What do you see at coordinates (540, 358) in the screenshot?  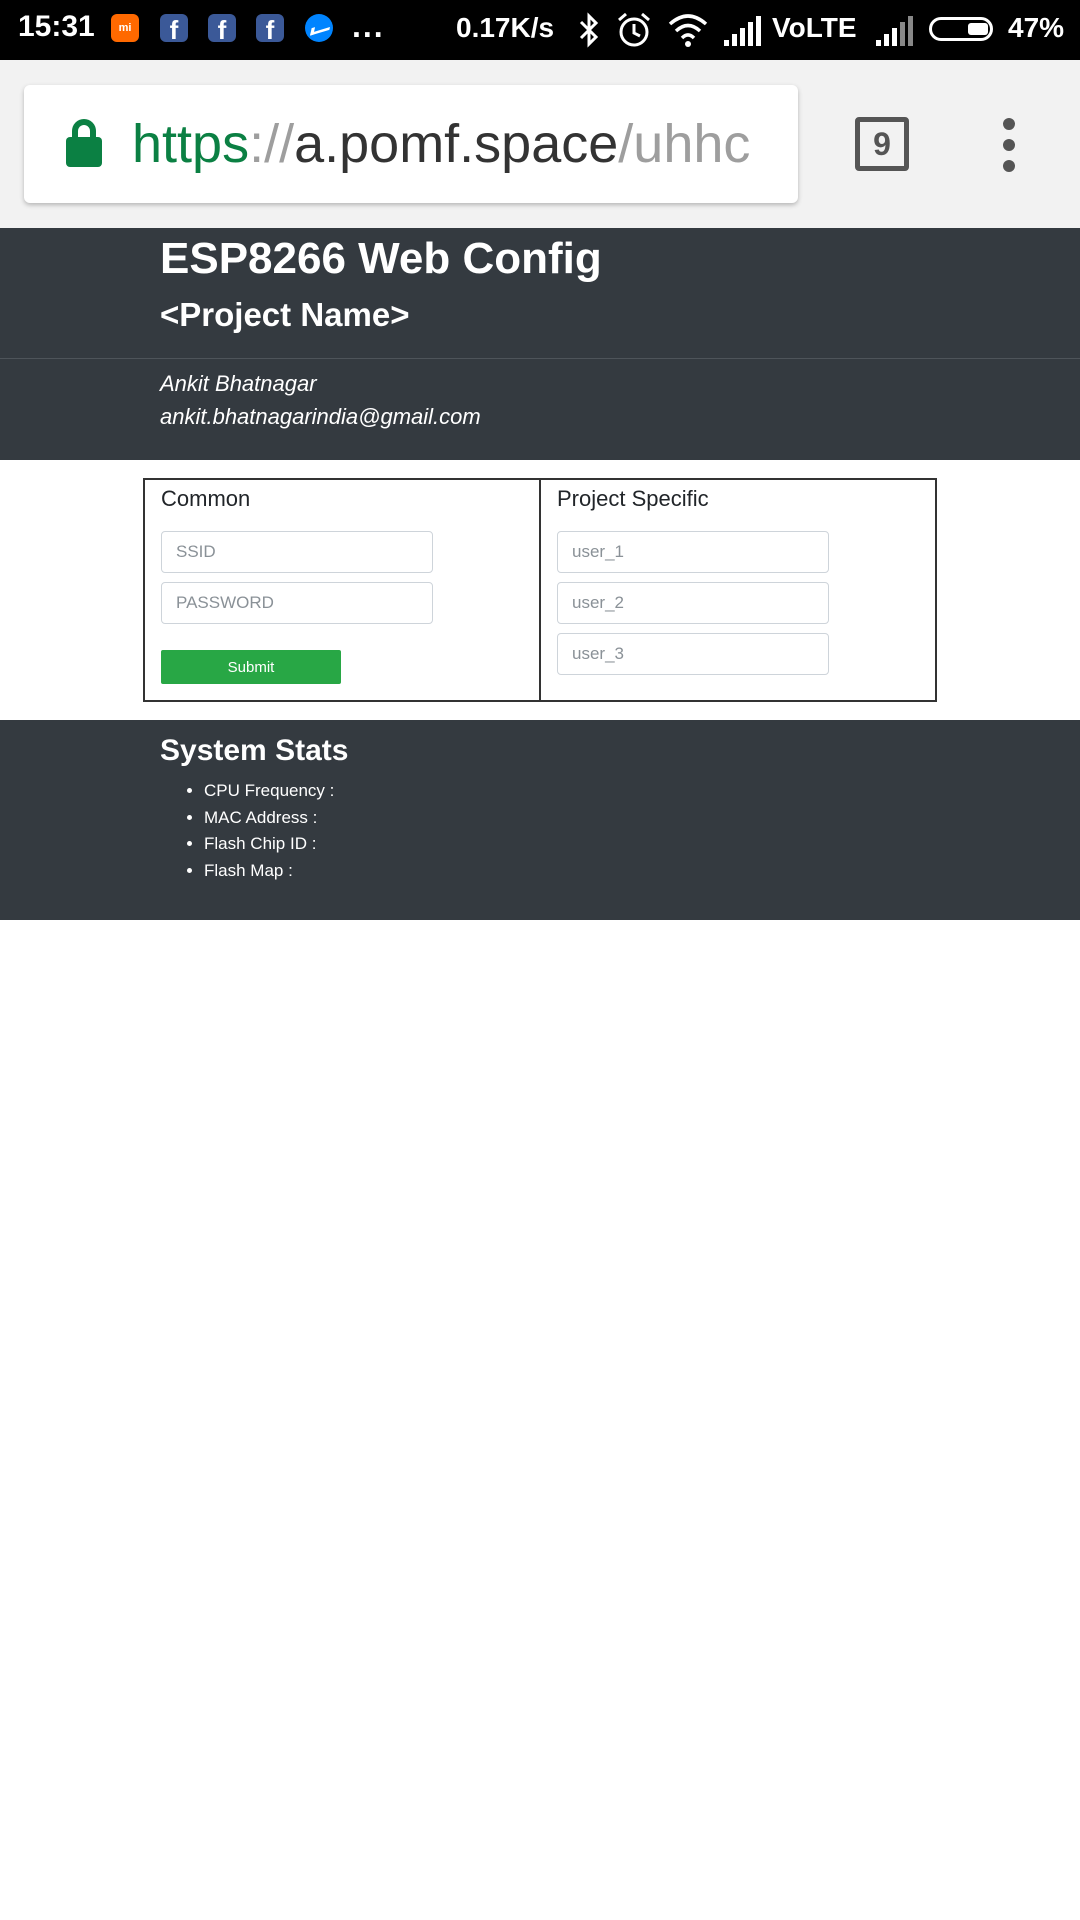 I see `header-divider` at bounding box center [540, 358].